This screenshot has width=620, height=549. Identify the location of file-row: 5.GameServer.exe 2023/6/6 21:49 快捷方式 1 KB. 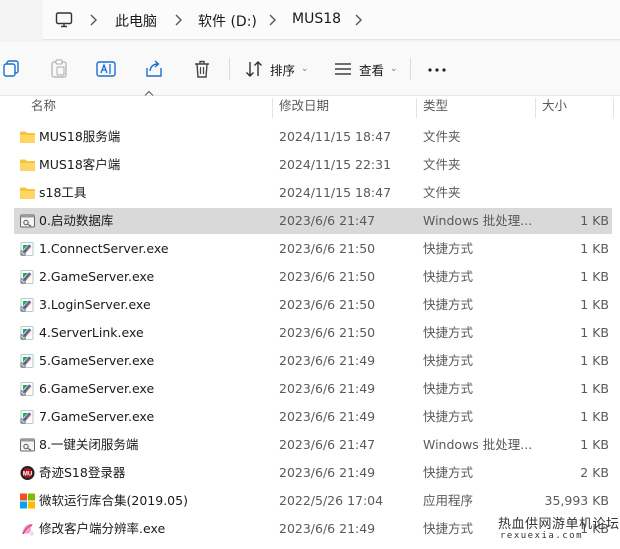
(313, 361).